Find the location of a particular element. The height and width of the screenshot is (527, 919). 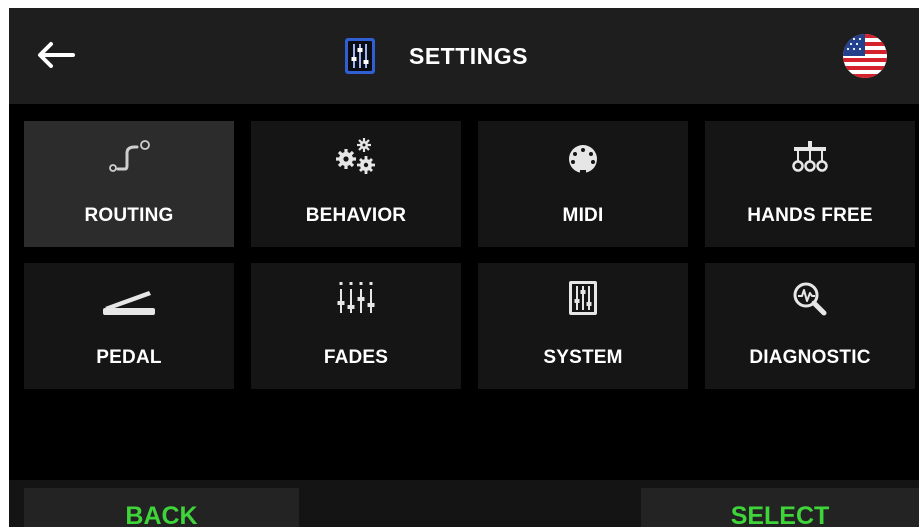

tile-label: DIAGNOSTIC is located at coordinates (810, 357).